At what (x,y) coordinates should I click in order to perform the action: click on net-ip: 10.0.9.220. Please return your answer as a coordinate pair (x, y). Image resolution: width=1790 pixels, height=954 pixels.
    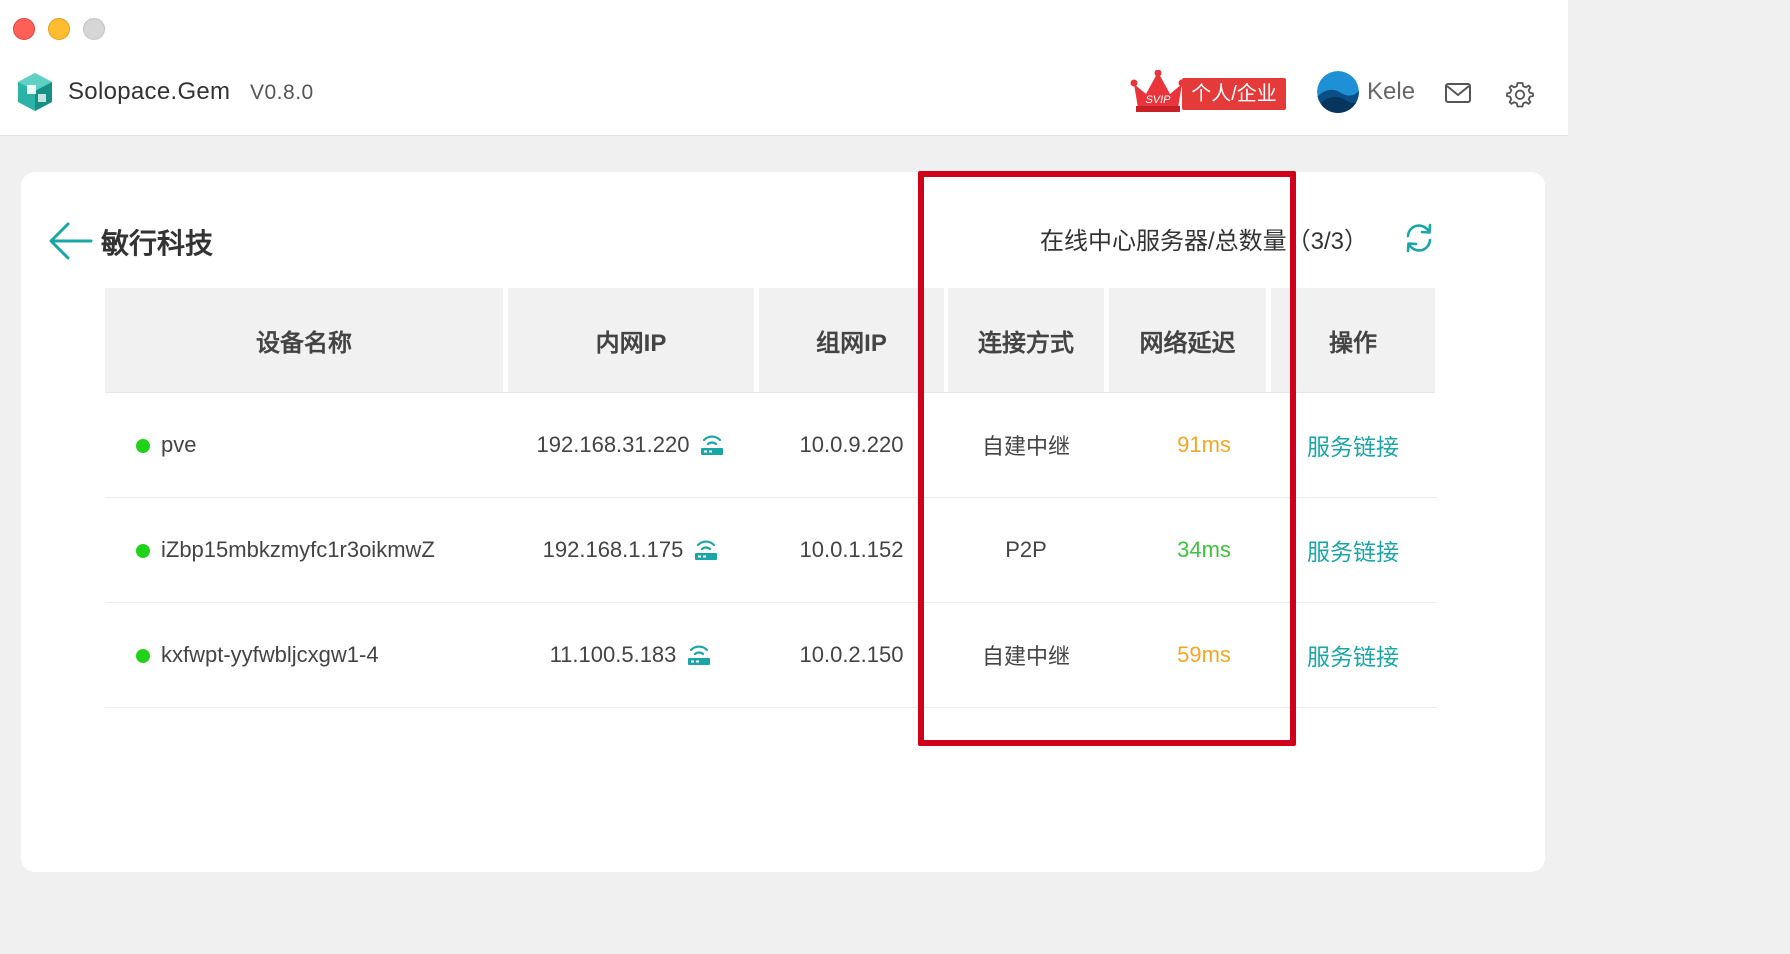
    Looking at the image, I should click on (851, 444).